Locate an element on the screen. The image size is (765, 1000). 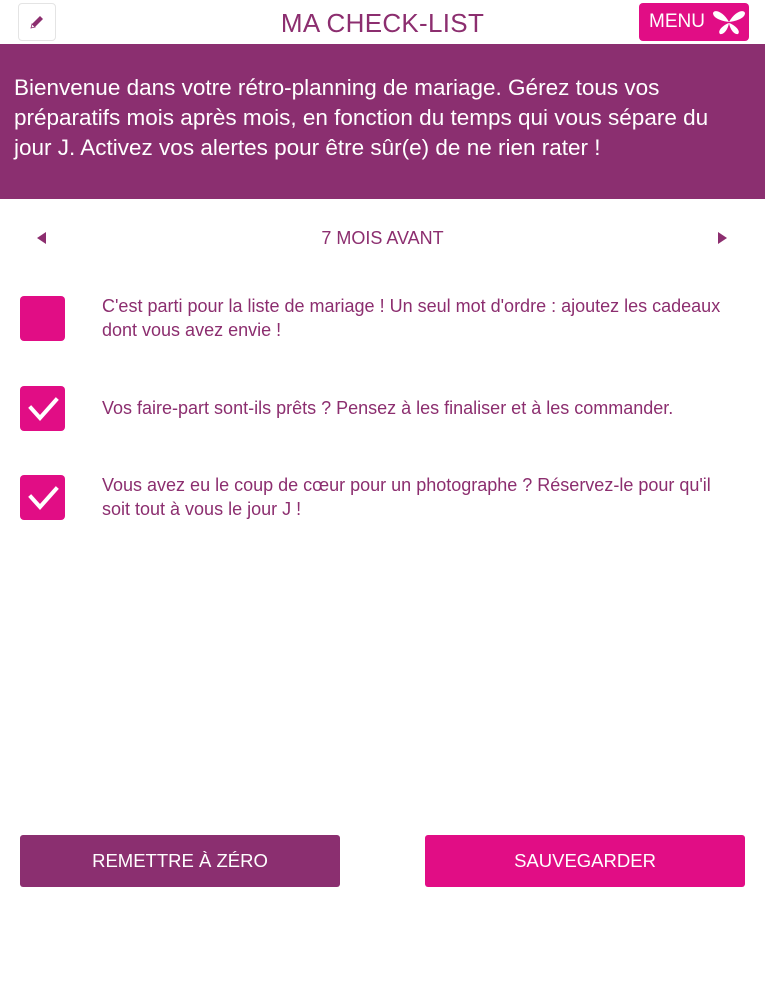
save-button: SAUVEGARDER is located at coordinates (585, 861).